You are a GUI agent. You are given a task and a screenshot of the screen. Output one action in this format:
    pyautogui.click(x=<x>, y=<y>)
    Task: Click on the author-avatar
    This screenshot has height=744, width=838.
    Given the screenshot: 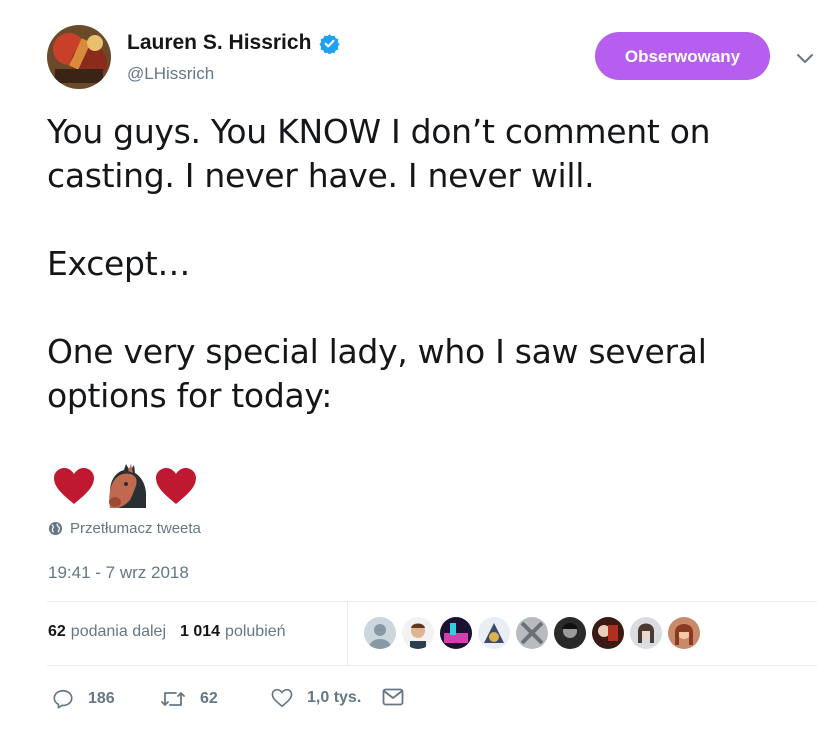 What is the action you would take?
    pyautogui.click(x=79, y=57)
    